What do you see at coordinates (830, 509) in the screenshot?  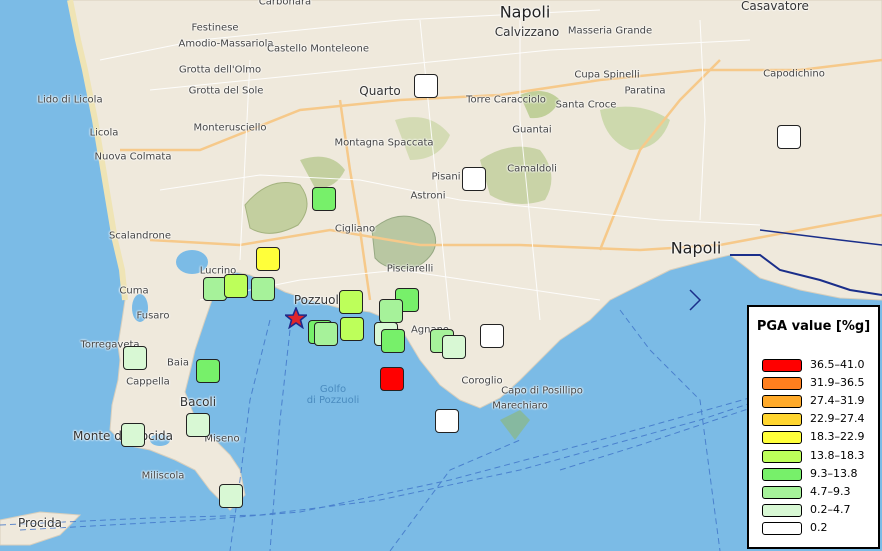 I see `legend-label: 0.2–4.7` at bounding box center [830, 509].